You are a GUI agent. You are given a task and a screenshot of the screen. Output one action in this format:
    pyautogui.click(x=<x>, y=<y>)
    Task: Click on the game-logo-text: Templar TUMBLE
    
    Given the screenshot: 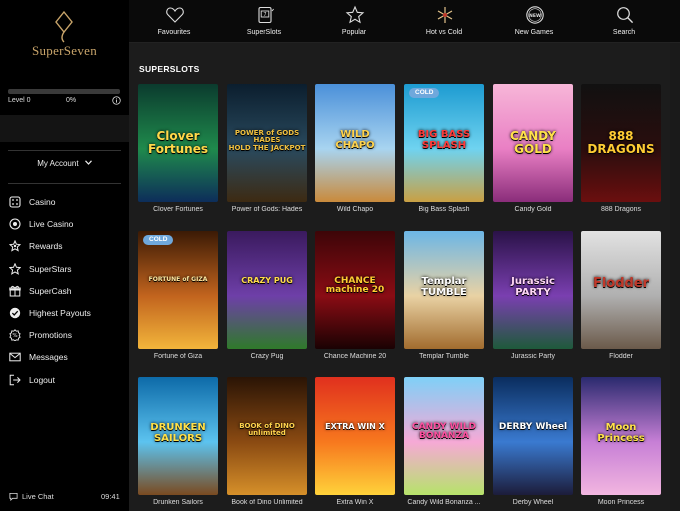 What is the action you would take?
    pyautogui.click(x=444, y=287)
    